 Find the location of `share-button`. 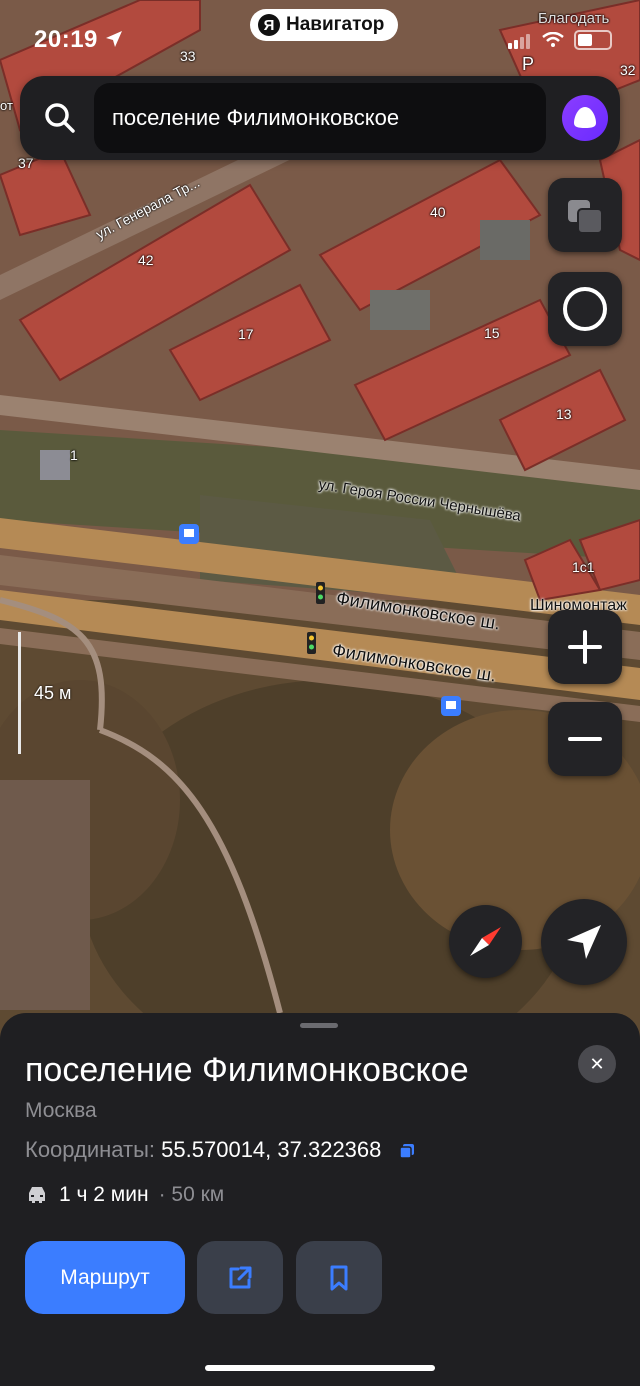

share-button is located at coordinates (240, 1277).